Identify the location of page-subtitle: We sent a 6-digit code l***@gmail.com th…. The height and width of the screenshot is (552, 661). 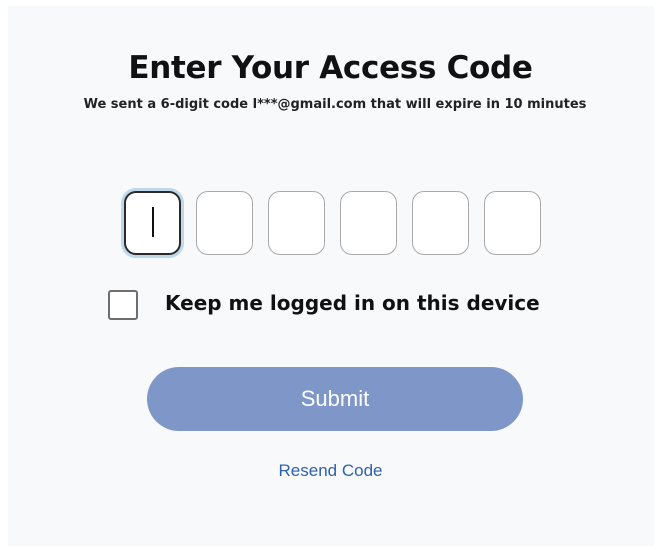
(335, 104).